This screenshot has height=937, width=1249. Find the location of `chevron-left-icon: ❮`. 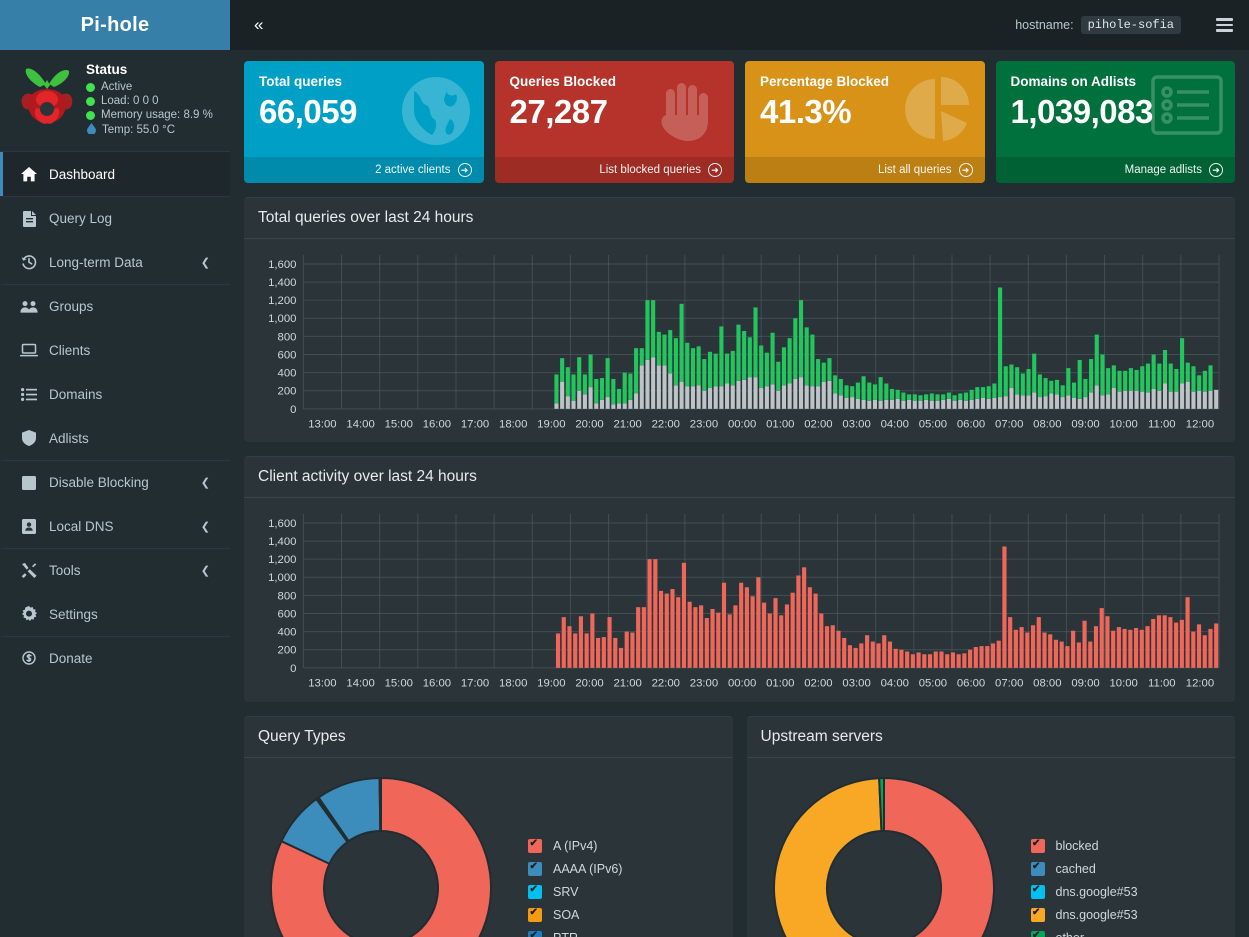

chevron-left-icon: ❮ is located at coordinates (205, 526).